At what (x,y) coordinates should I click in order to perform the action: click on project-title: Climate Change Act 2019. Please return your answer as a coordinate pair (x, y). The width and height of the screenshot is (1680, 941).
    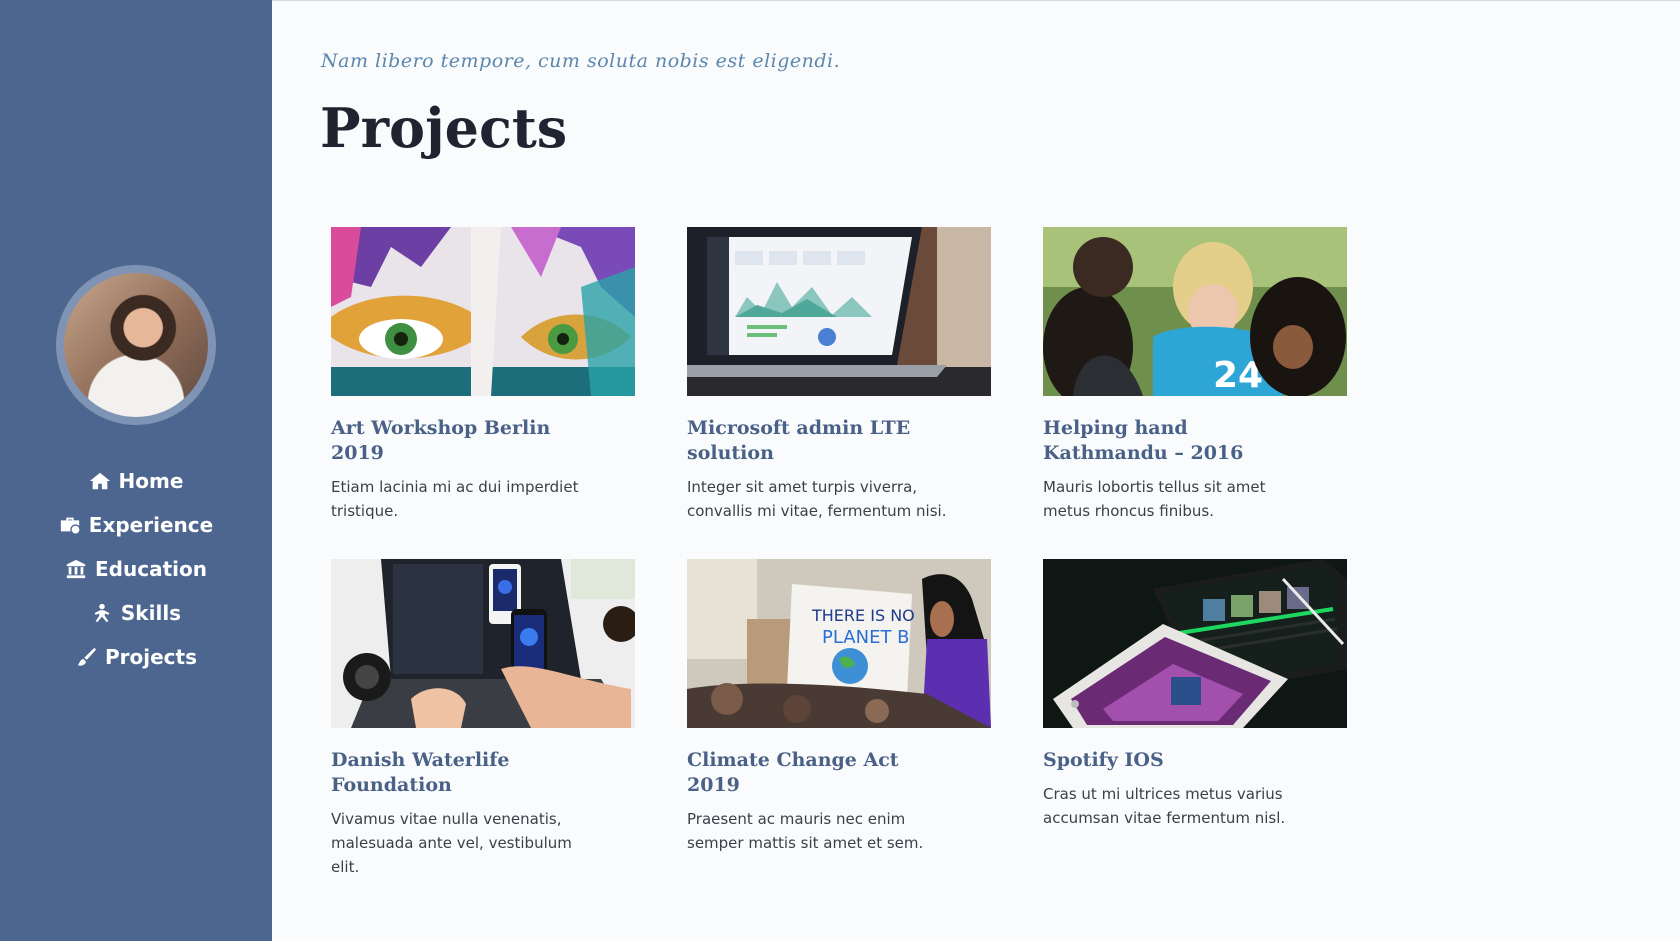
    Looking at the image, I should click on (822, 773).